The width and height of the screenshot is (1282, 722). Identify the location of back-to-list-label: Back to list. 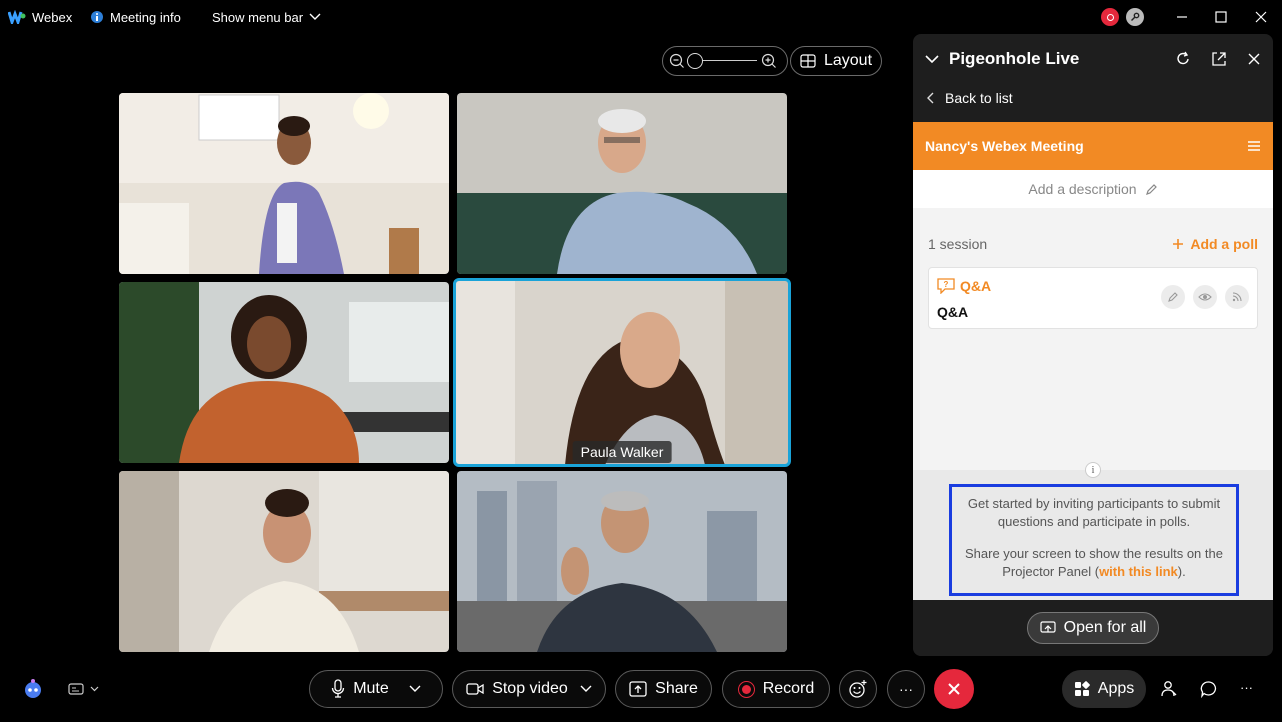
(979, 98).